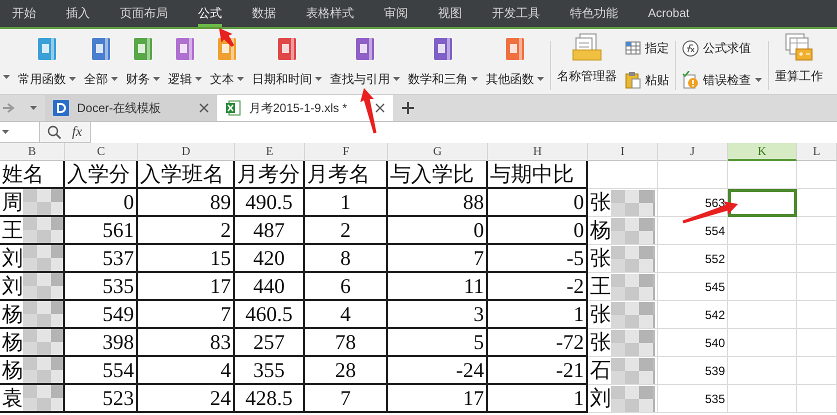  I want to click on plus-icon, so click(408, 108).